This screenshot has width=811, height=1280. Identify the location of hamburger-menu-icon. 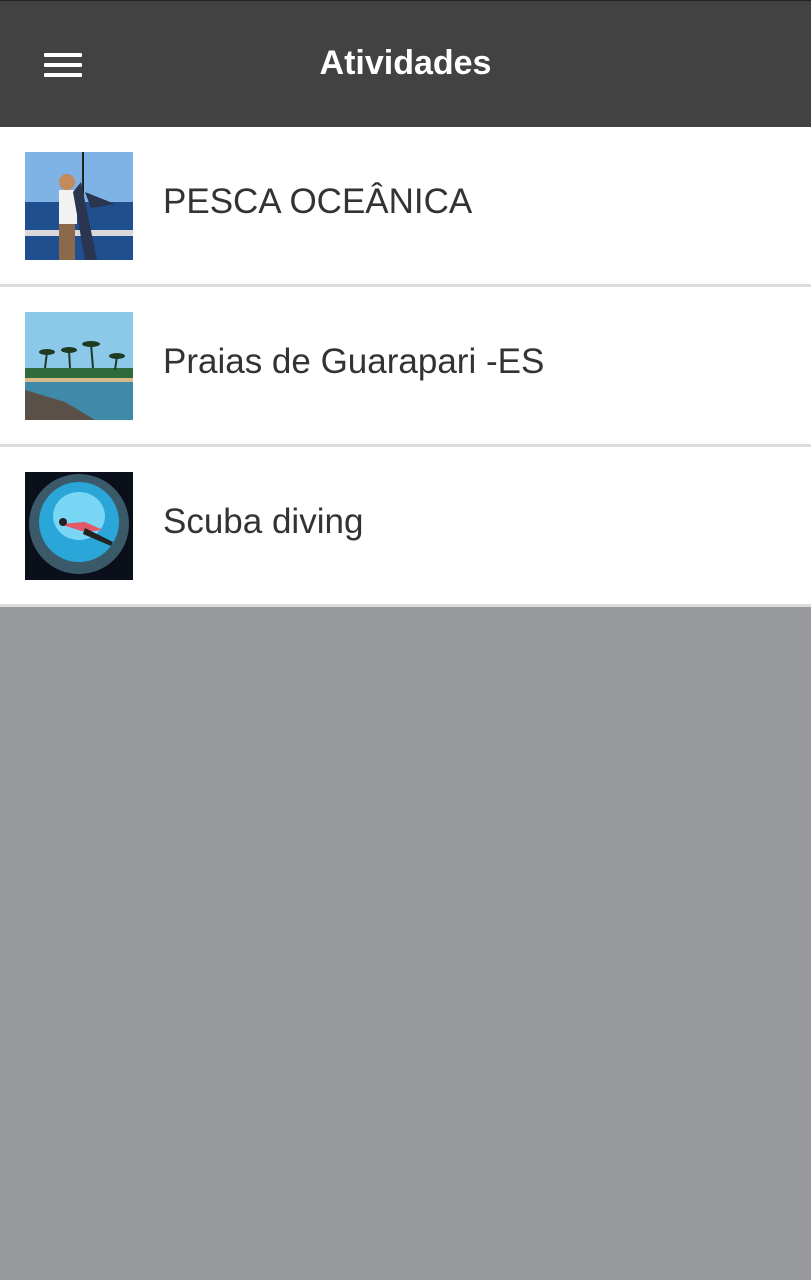
(63, 65).